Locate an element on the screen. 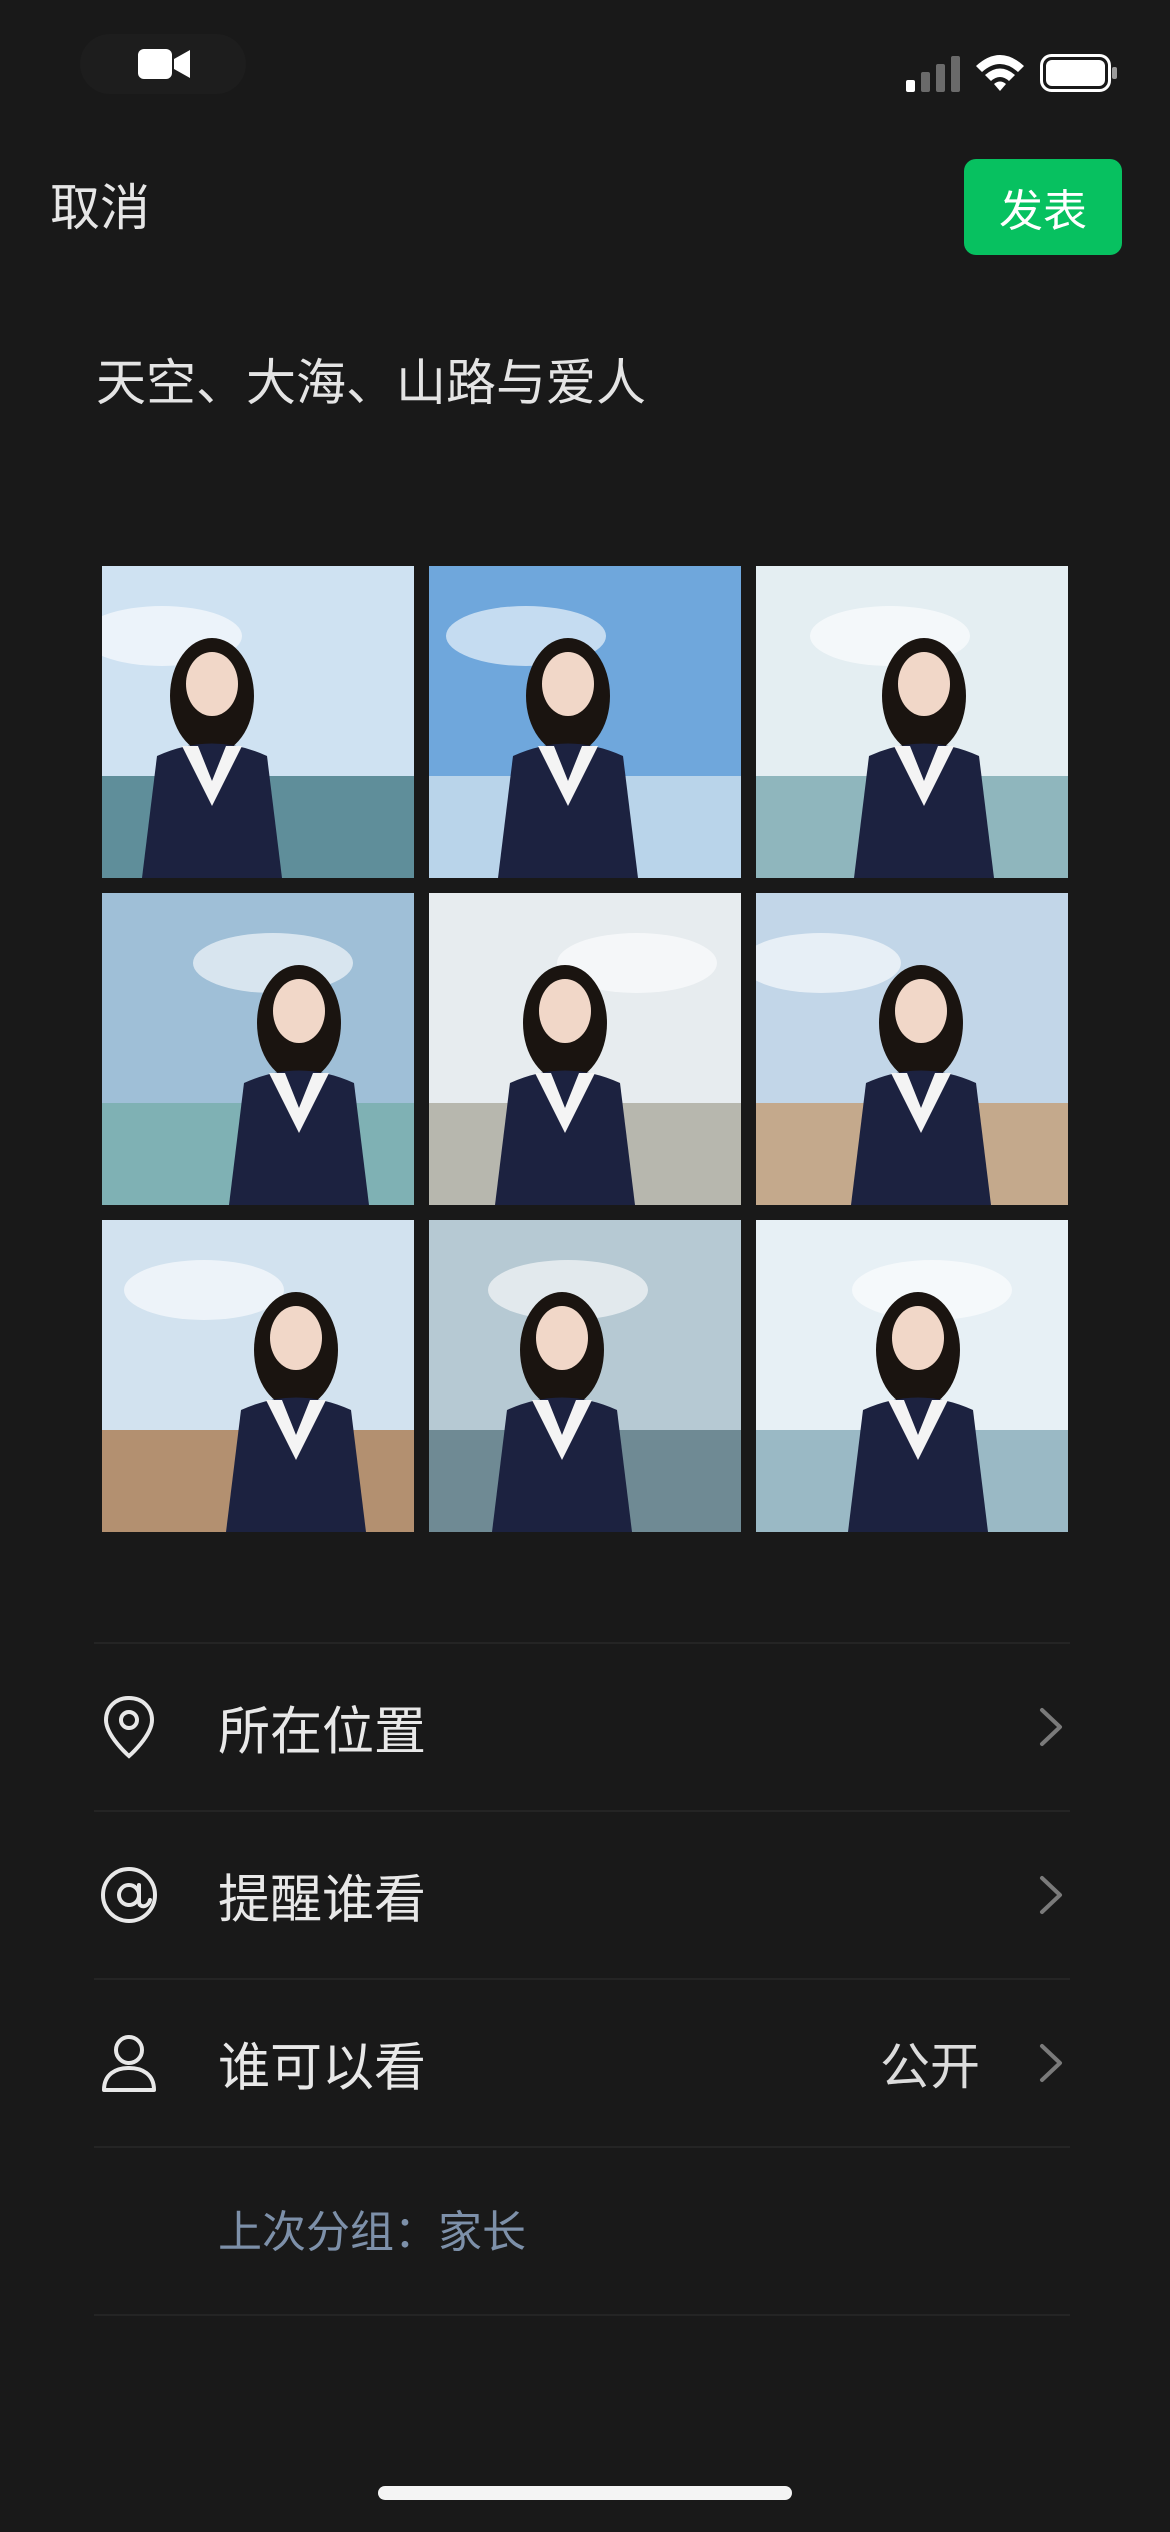 This screenshot has width=1170, height=2532. location-row: 所在位置 is located at coordinates (582, 1727).